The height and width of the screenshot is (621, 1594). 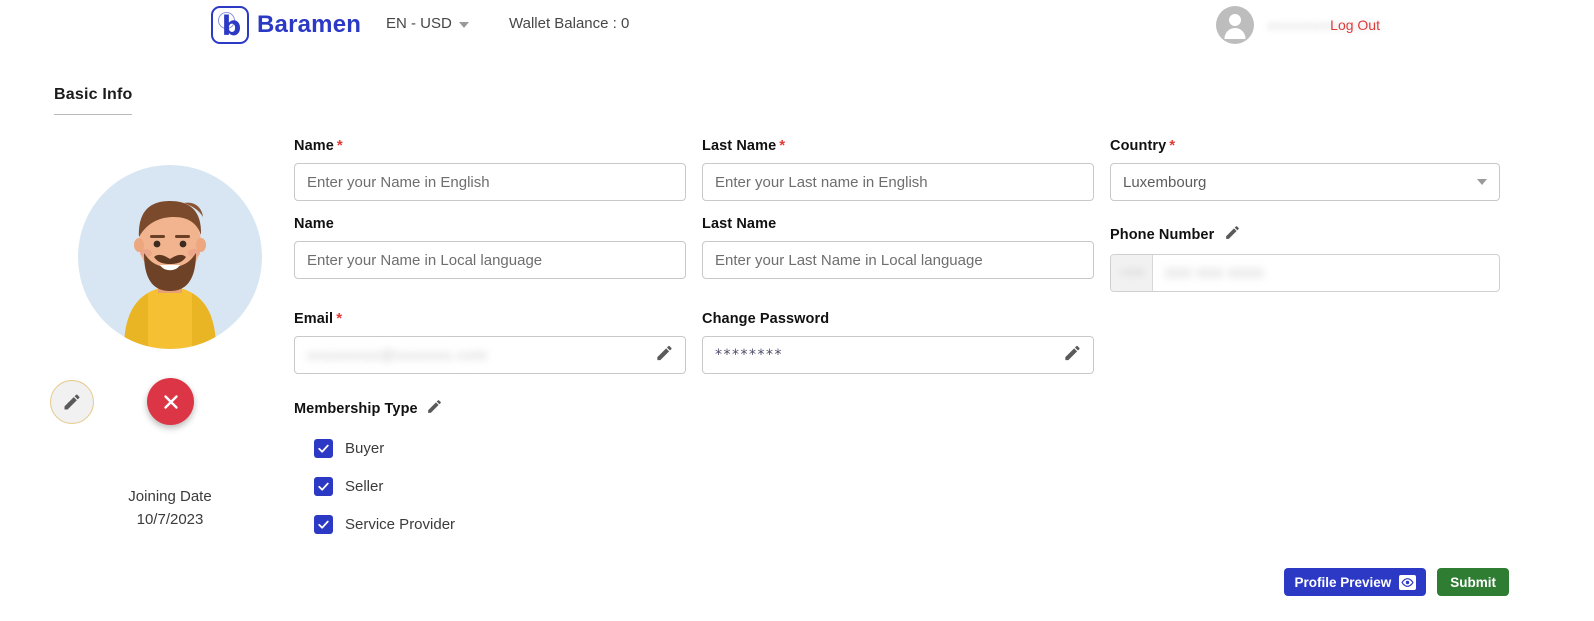 What do you see at coordinates (821, 182) in the screenshot?
I see `last-name-english-placeholder: Enter your Last name in English` at bounding box center [821, 182].